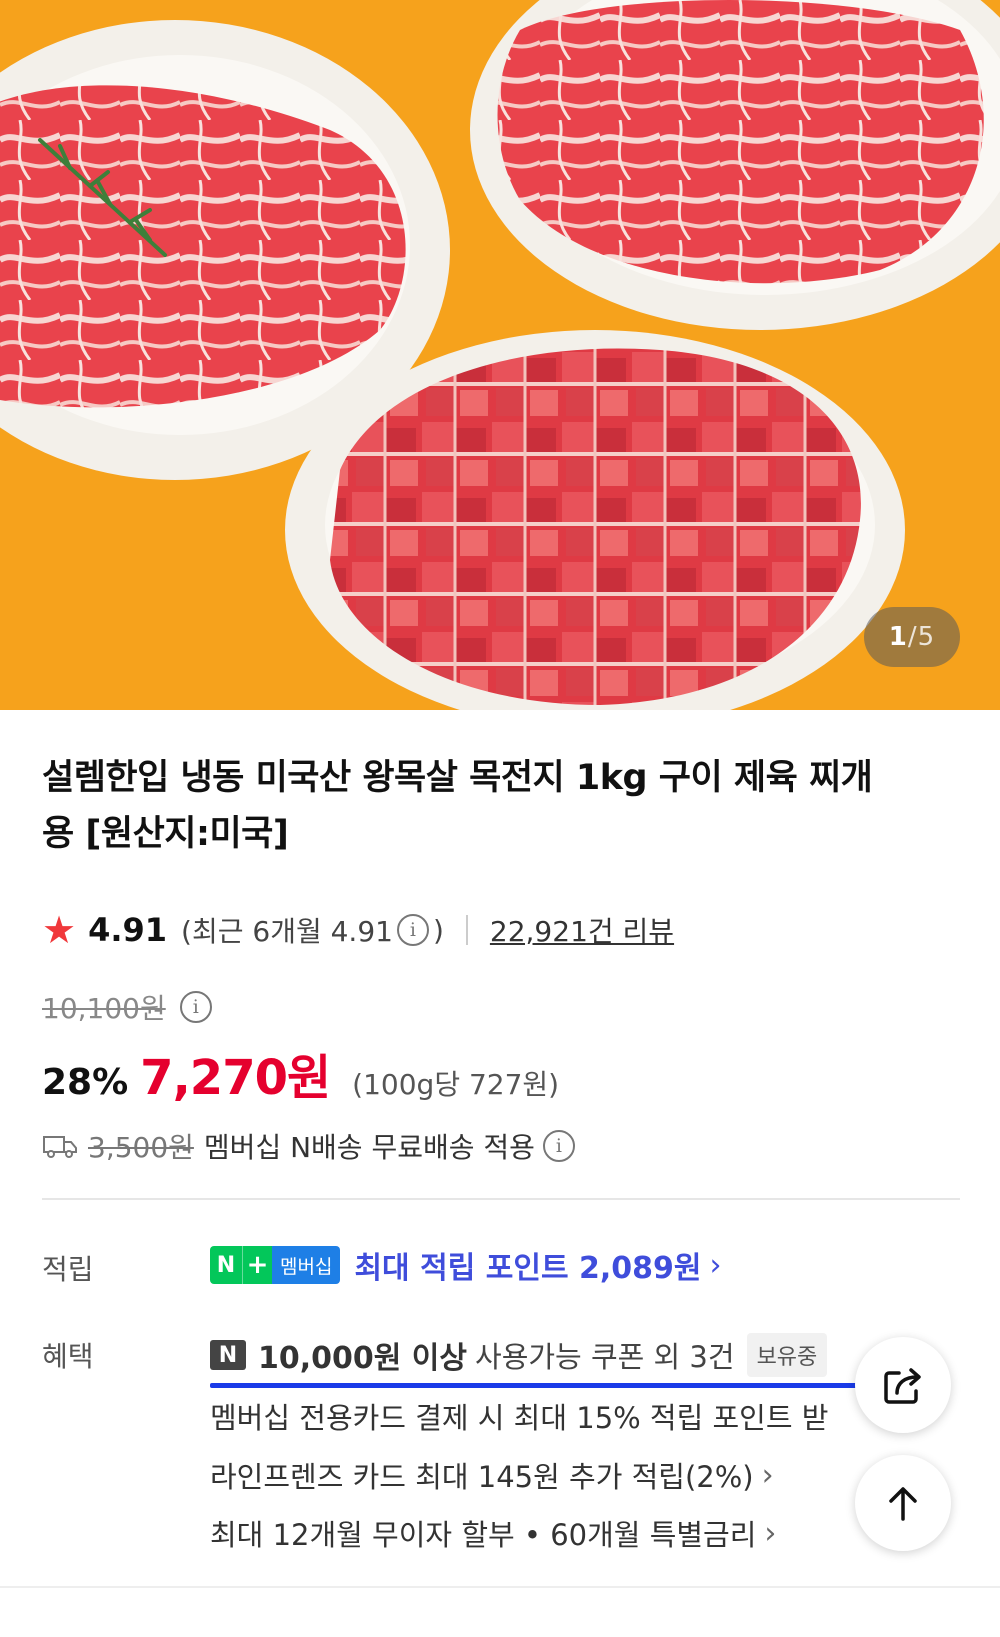  Describe the element at coordinates (926, 637) in the screenshot. I see `image-counter-total: 5` at that location.